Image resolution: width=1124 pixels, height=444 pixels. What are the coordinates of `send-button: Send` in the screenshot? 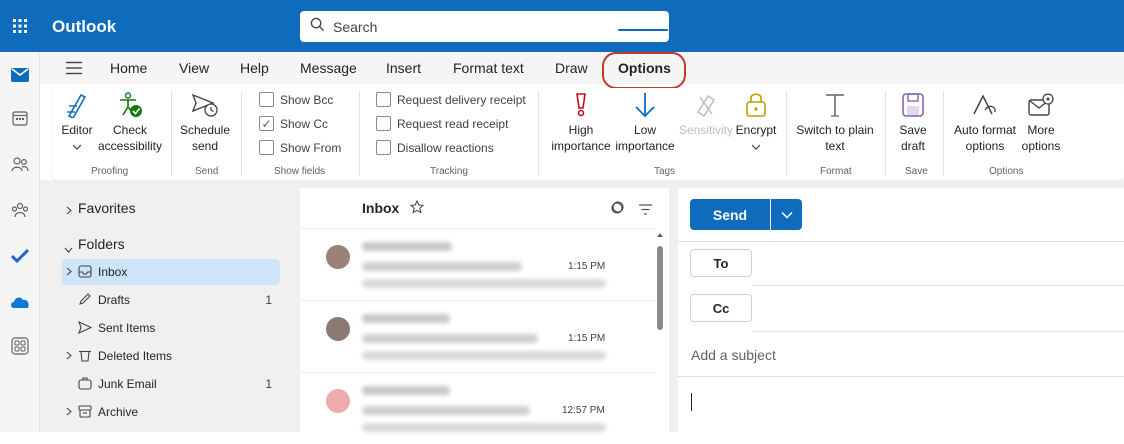 It's located at (730, 214).